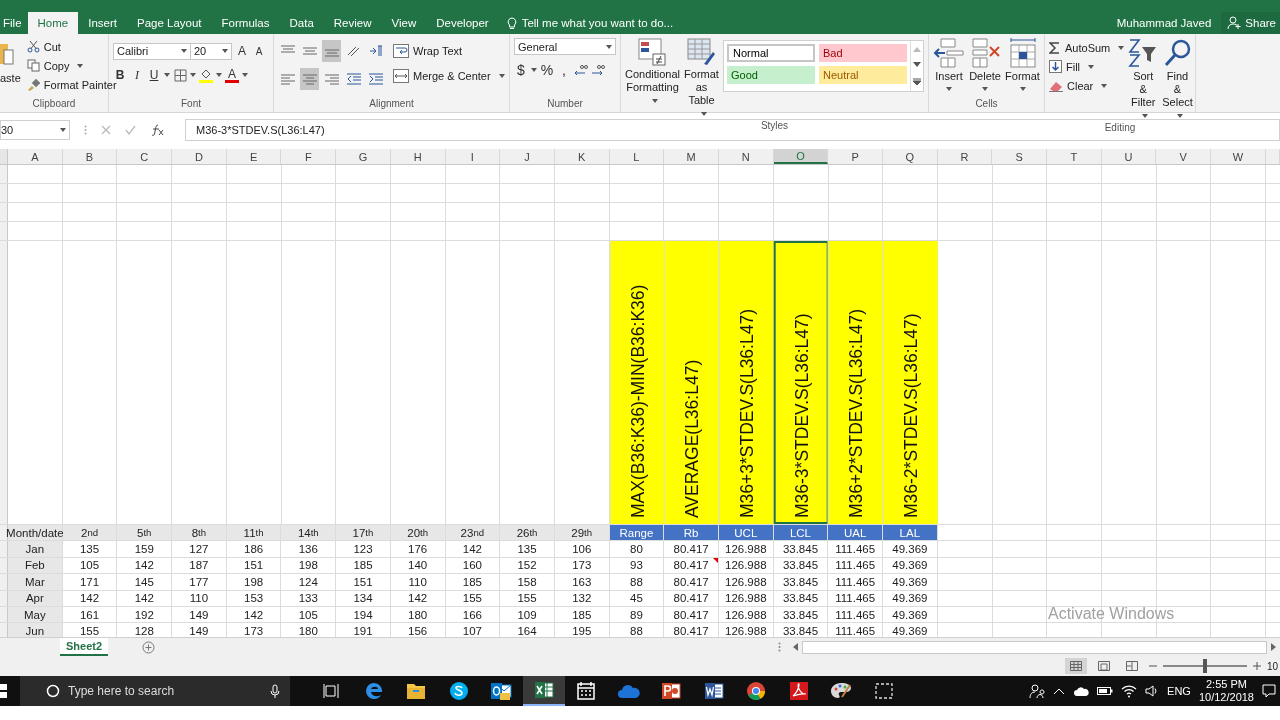 Image resolution: width=1280 pixels, height=720 pixels. Describe the element at coordinates (130, 130) in the screenshot. I see `check-icon` at that location.